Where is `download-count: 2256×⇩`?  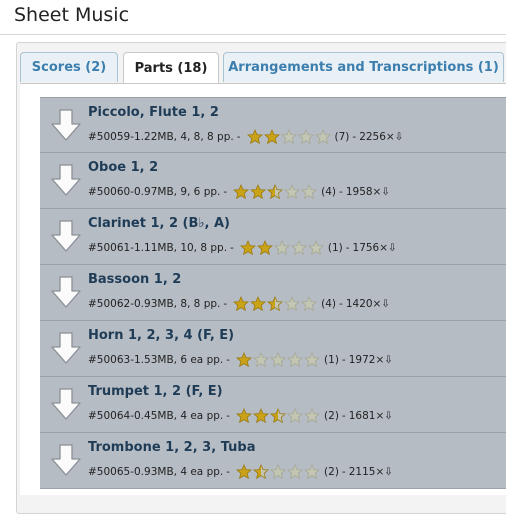
download-count: 2256×⇩ is located at coordinates (381, 137).